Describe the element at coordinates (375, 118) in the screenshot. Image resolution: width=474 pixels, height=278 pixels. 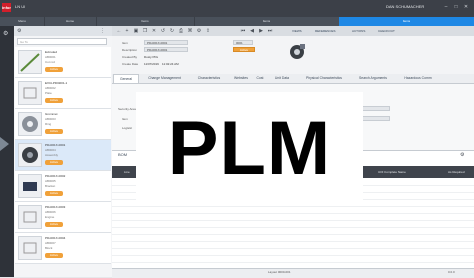
I see `item-type-field` at that location.